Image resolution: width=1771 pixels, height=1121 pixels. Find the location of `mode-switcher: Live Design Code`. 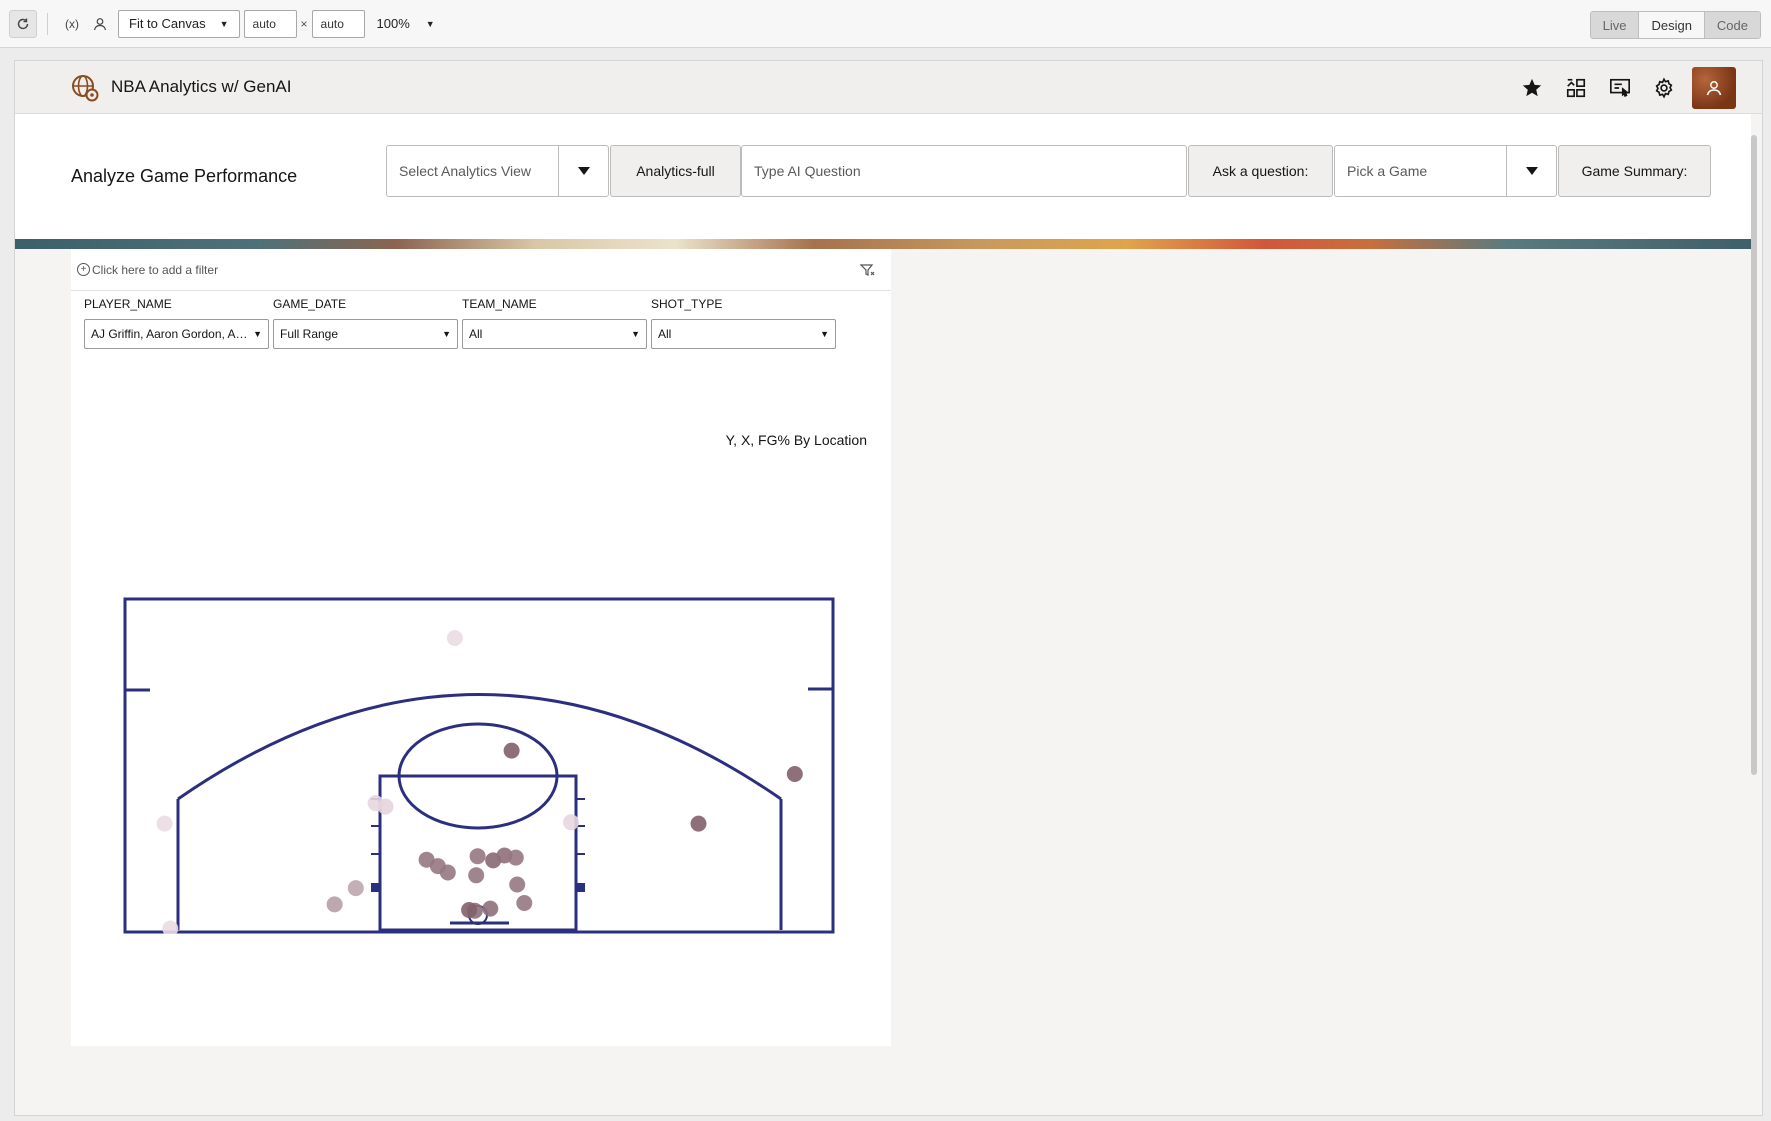

mode-switcher: Live Design Code is located at coordinates (1675, 25).